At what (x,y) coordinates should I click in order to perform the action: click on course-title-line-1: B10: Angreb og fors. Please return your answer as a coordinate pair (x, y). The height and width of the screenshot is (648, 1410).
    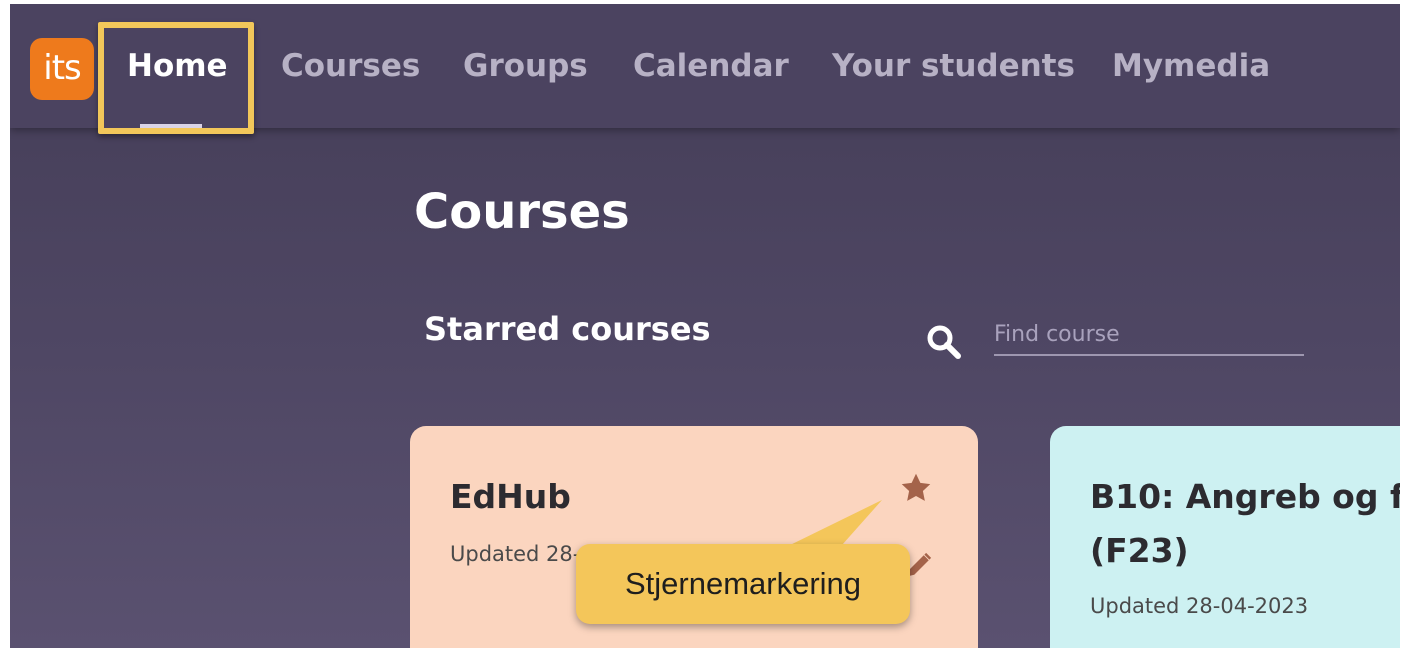
    Looking at the image, I should click on (1245, 496).